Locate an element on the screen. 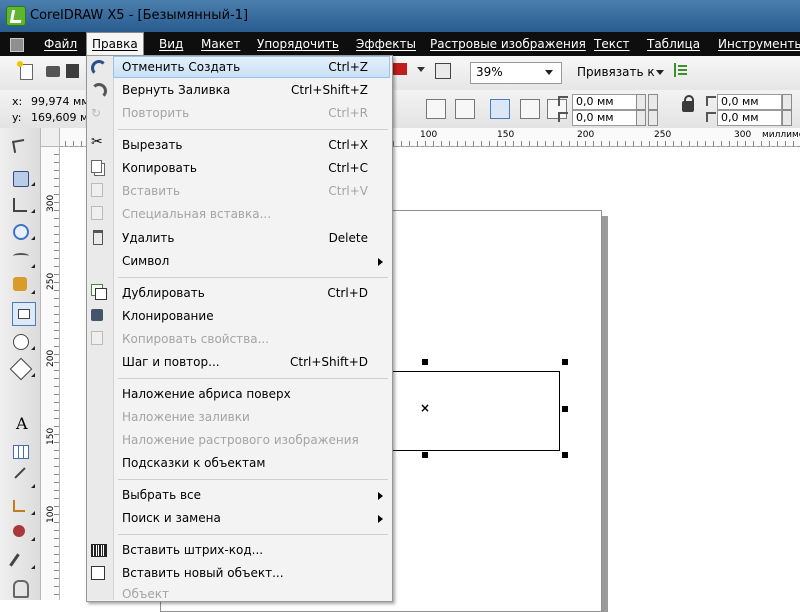 The width and height of the screenshot is (800, 612). menu-item-label: Объект is located at coordinates (145, 594).